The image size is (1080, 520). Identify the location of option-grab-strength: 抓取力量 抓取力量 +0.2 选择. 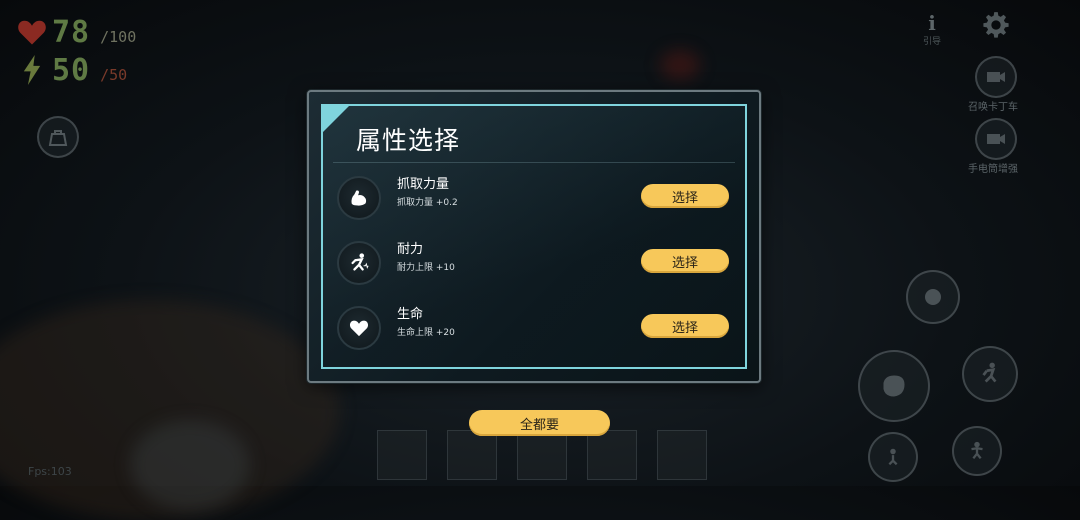
(534, 199).